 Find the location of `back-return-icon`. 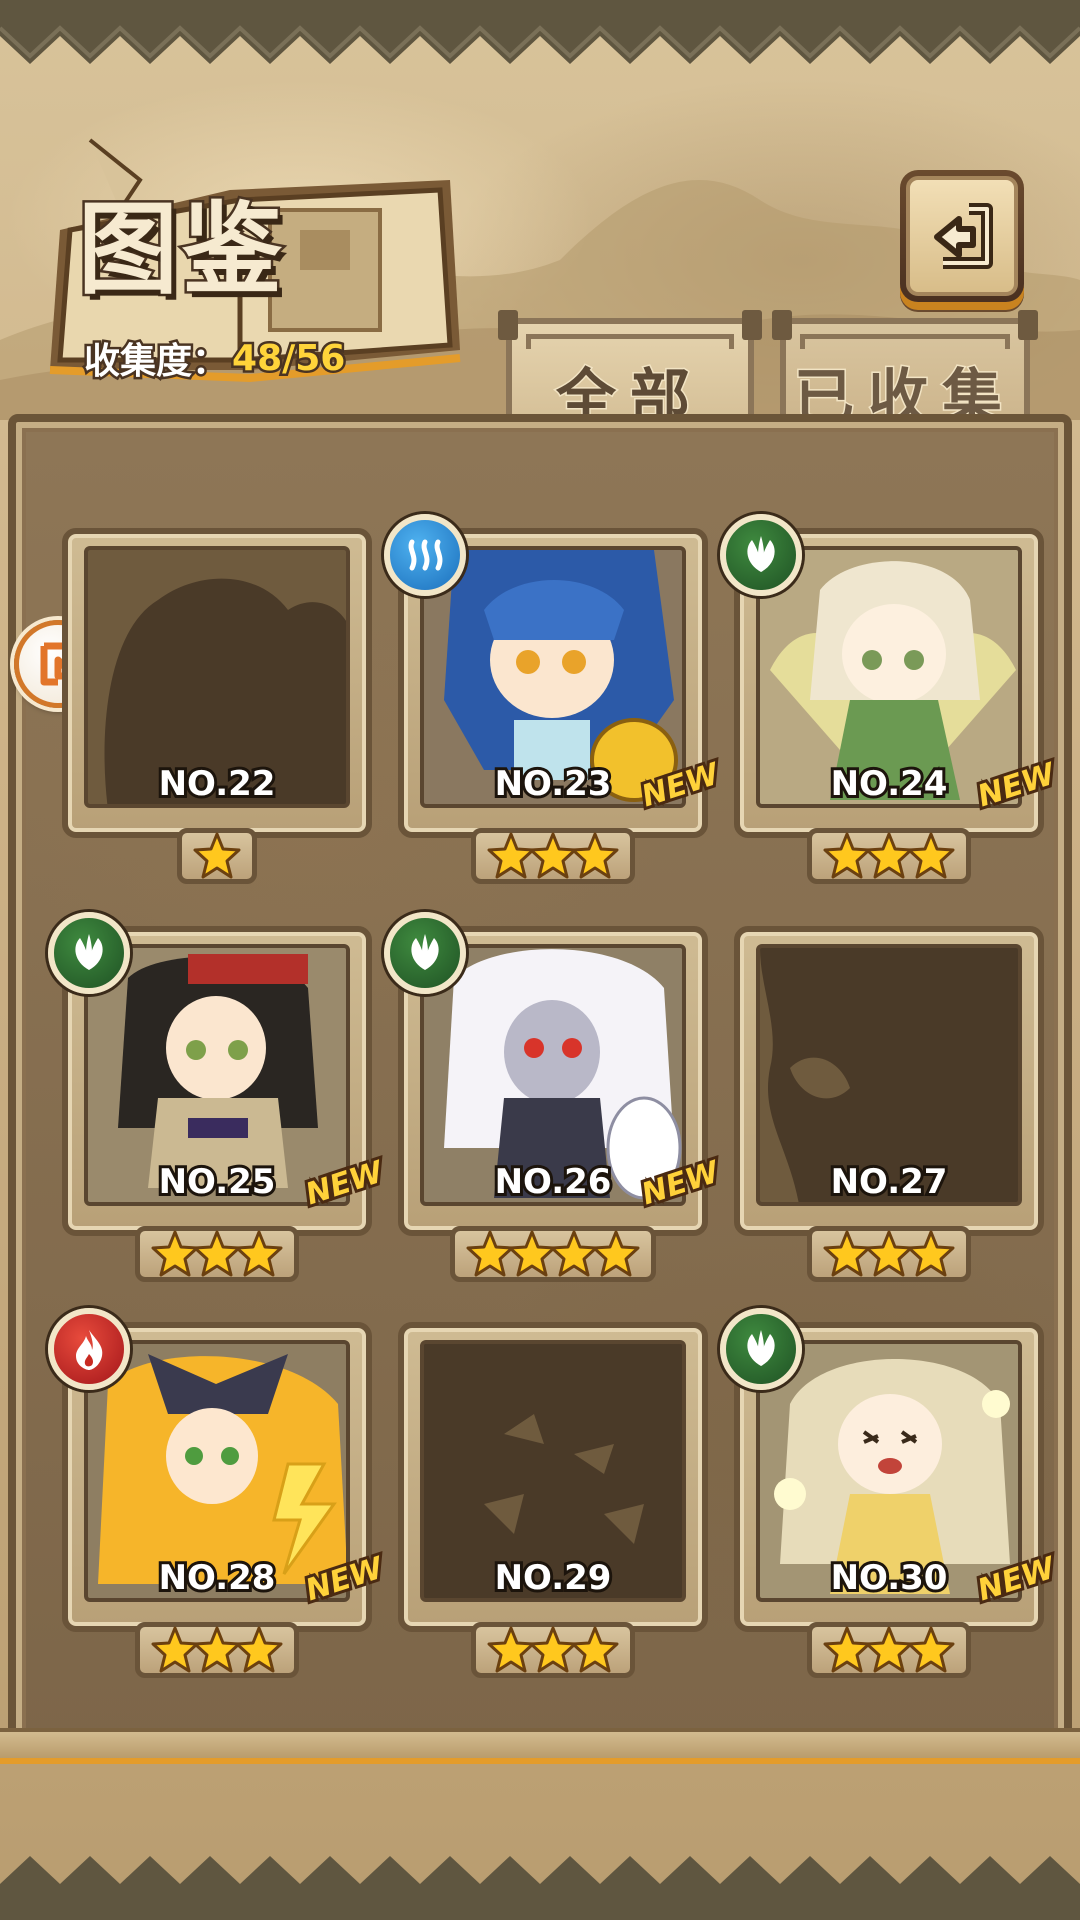

back-return-icon is located at coordinates (963, 236).